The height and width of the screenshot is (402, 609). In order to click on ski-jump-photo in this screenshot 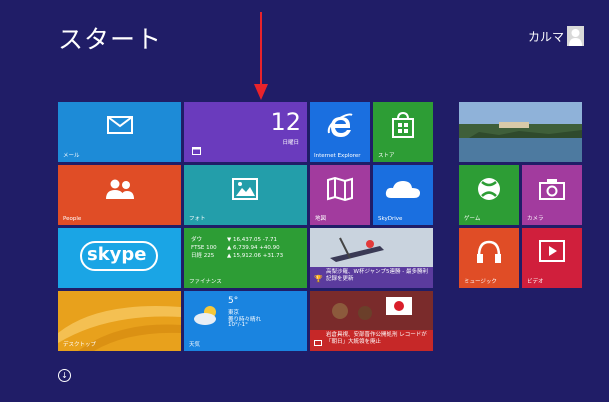, I will do `click(371, 248)`.